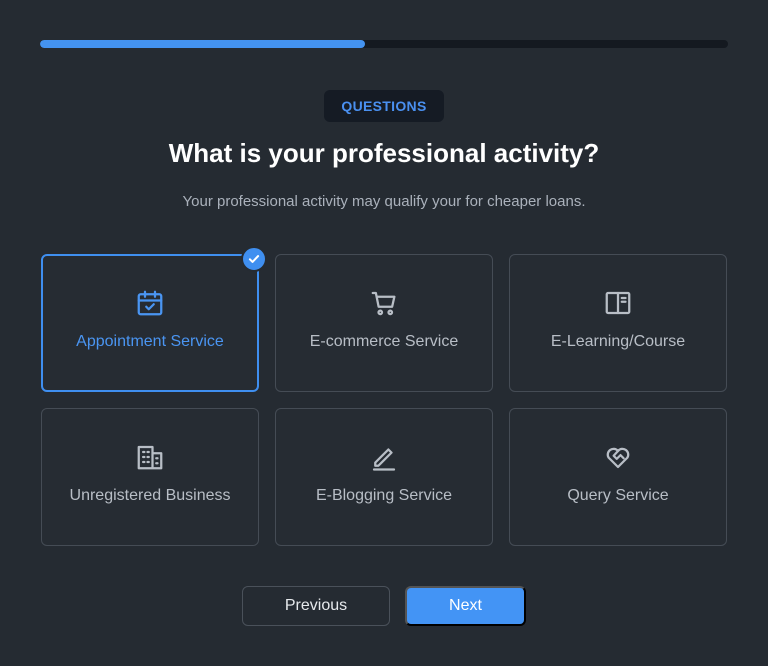 Image resolution: width=768 pixels, height=666 pixels. I want to click on book-icon, so click(618, 303).